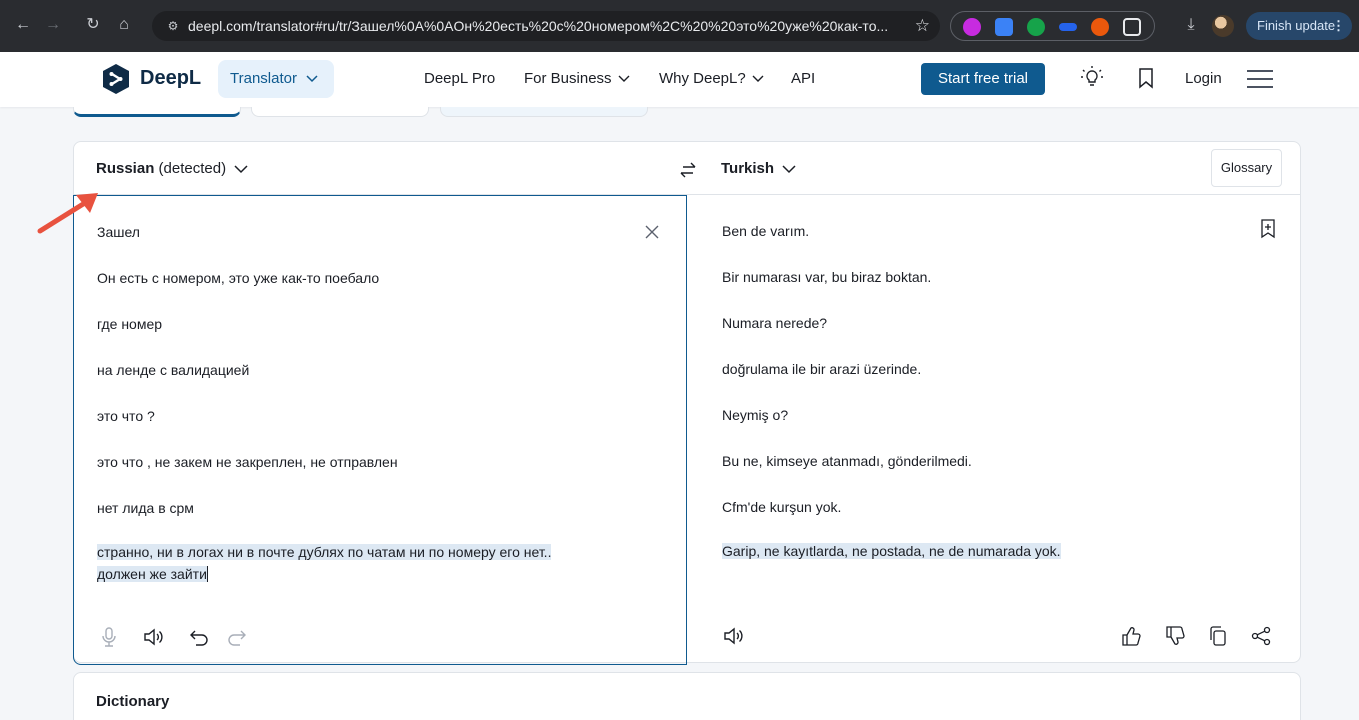 The image size is (1359, 720). What do you see at coordinates (53, 25) in the screenshot?
I see `forward-icon: →` at bounding box center [53, 25].